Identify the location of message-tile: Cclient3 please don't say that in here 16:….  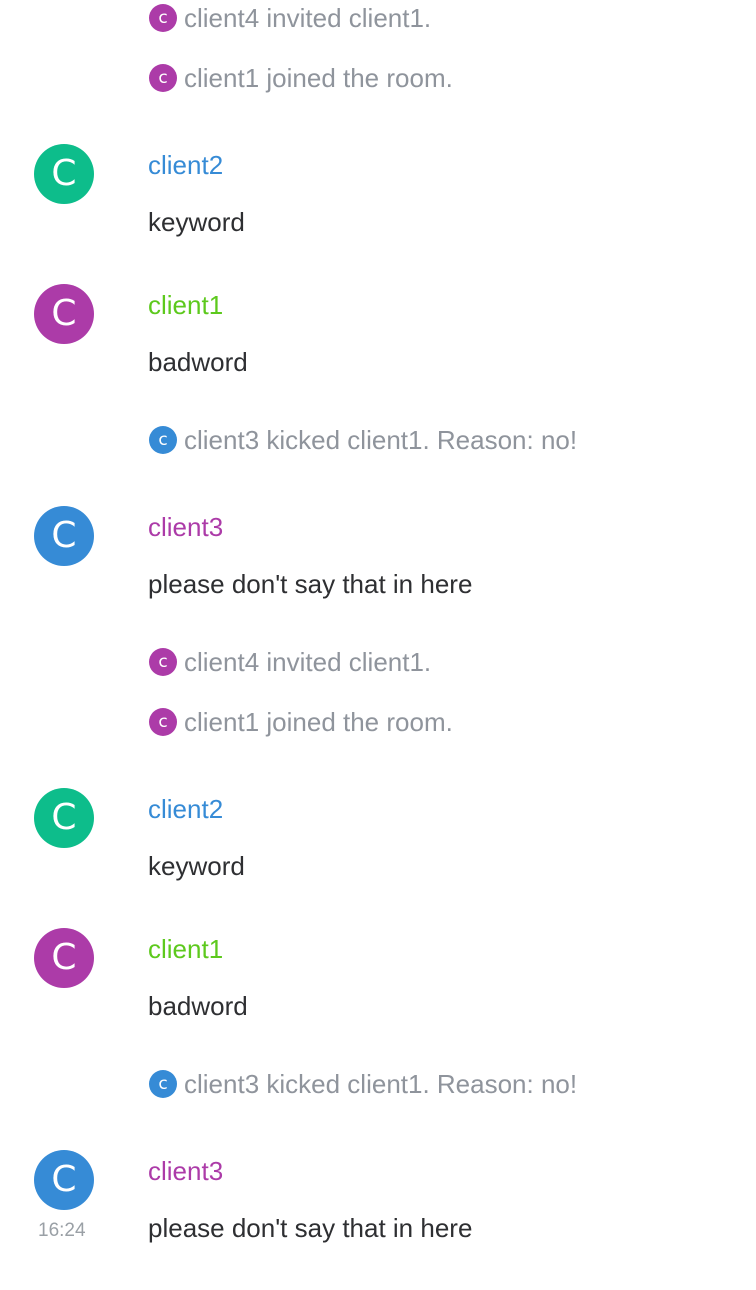
(378, 1220).